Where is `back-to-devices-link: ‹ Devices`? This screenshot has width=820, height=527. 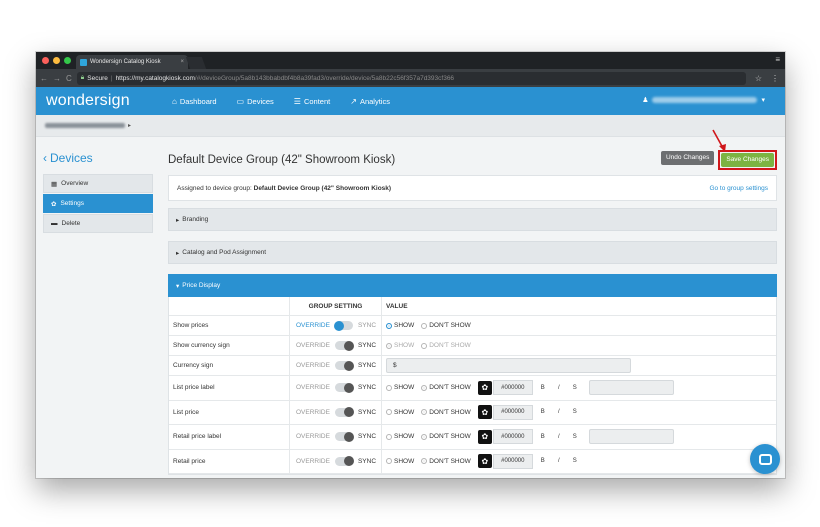
back-to-devices-link: ‹ Devices is located at coordinates (98, 158).